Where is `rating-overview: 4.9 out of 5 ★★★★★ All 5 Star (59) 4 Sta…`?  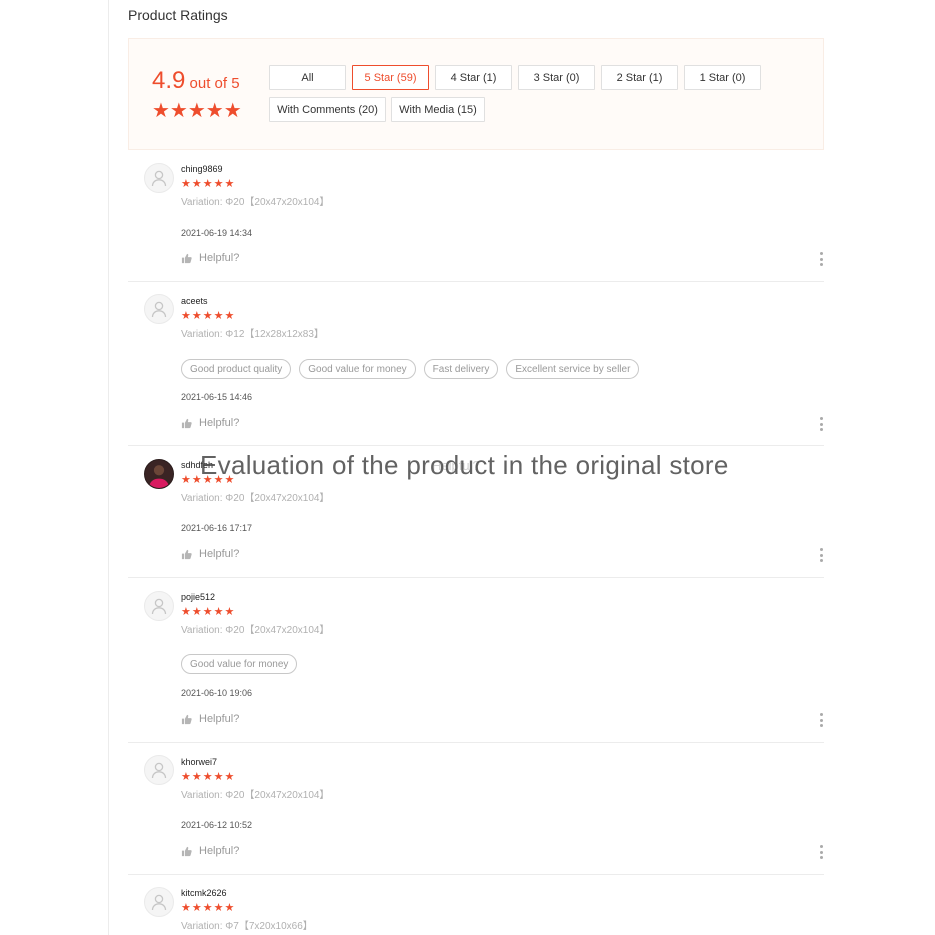 rating-overview: 4.9 out of 5 ★★★★★ All 5 Star (59) 4 Sta… is located at coordinates (476, 94).